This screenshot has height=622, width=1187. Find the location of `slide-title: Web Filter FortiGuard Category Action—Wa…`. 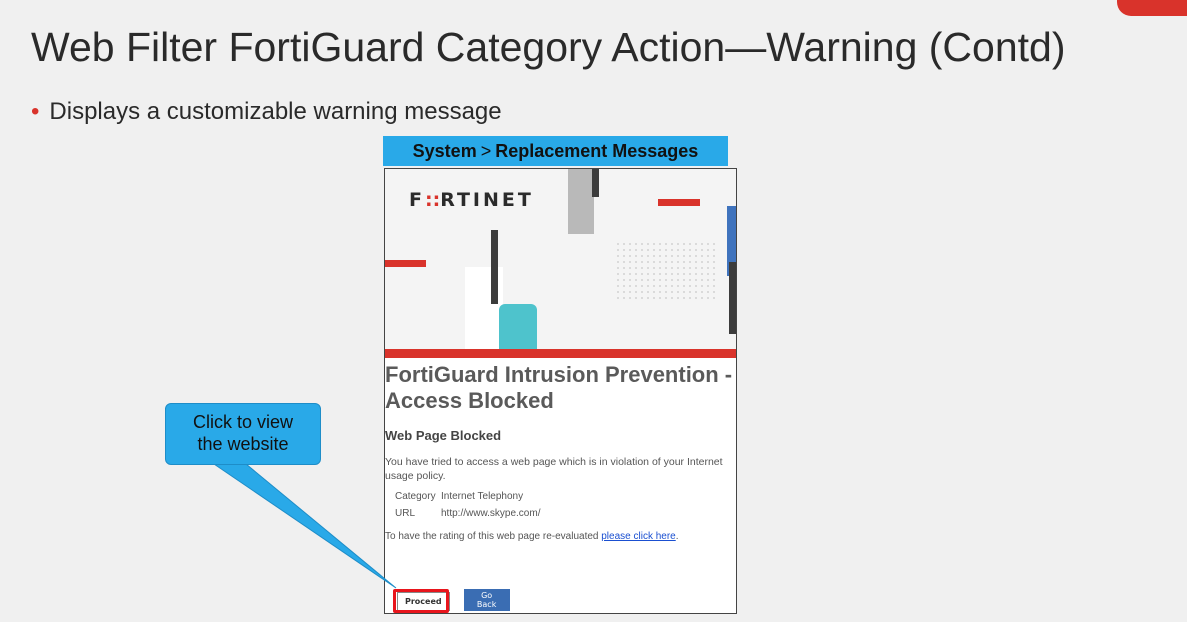

slide-title: Web Filter FortiGuard Category Action—Wa… is located at coordinates (548, 47).